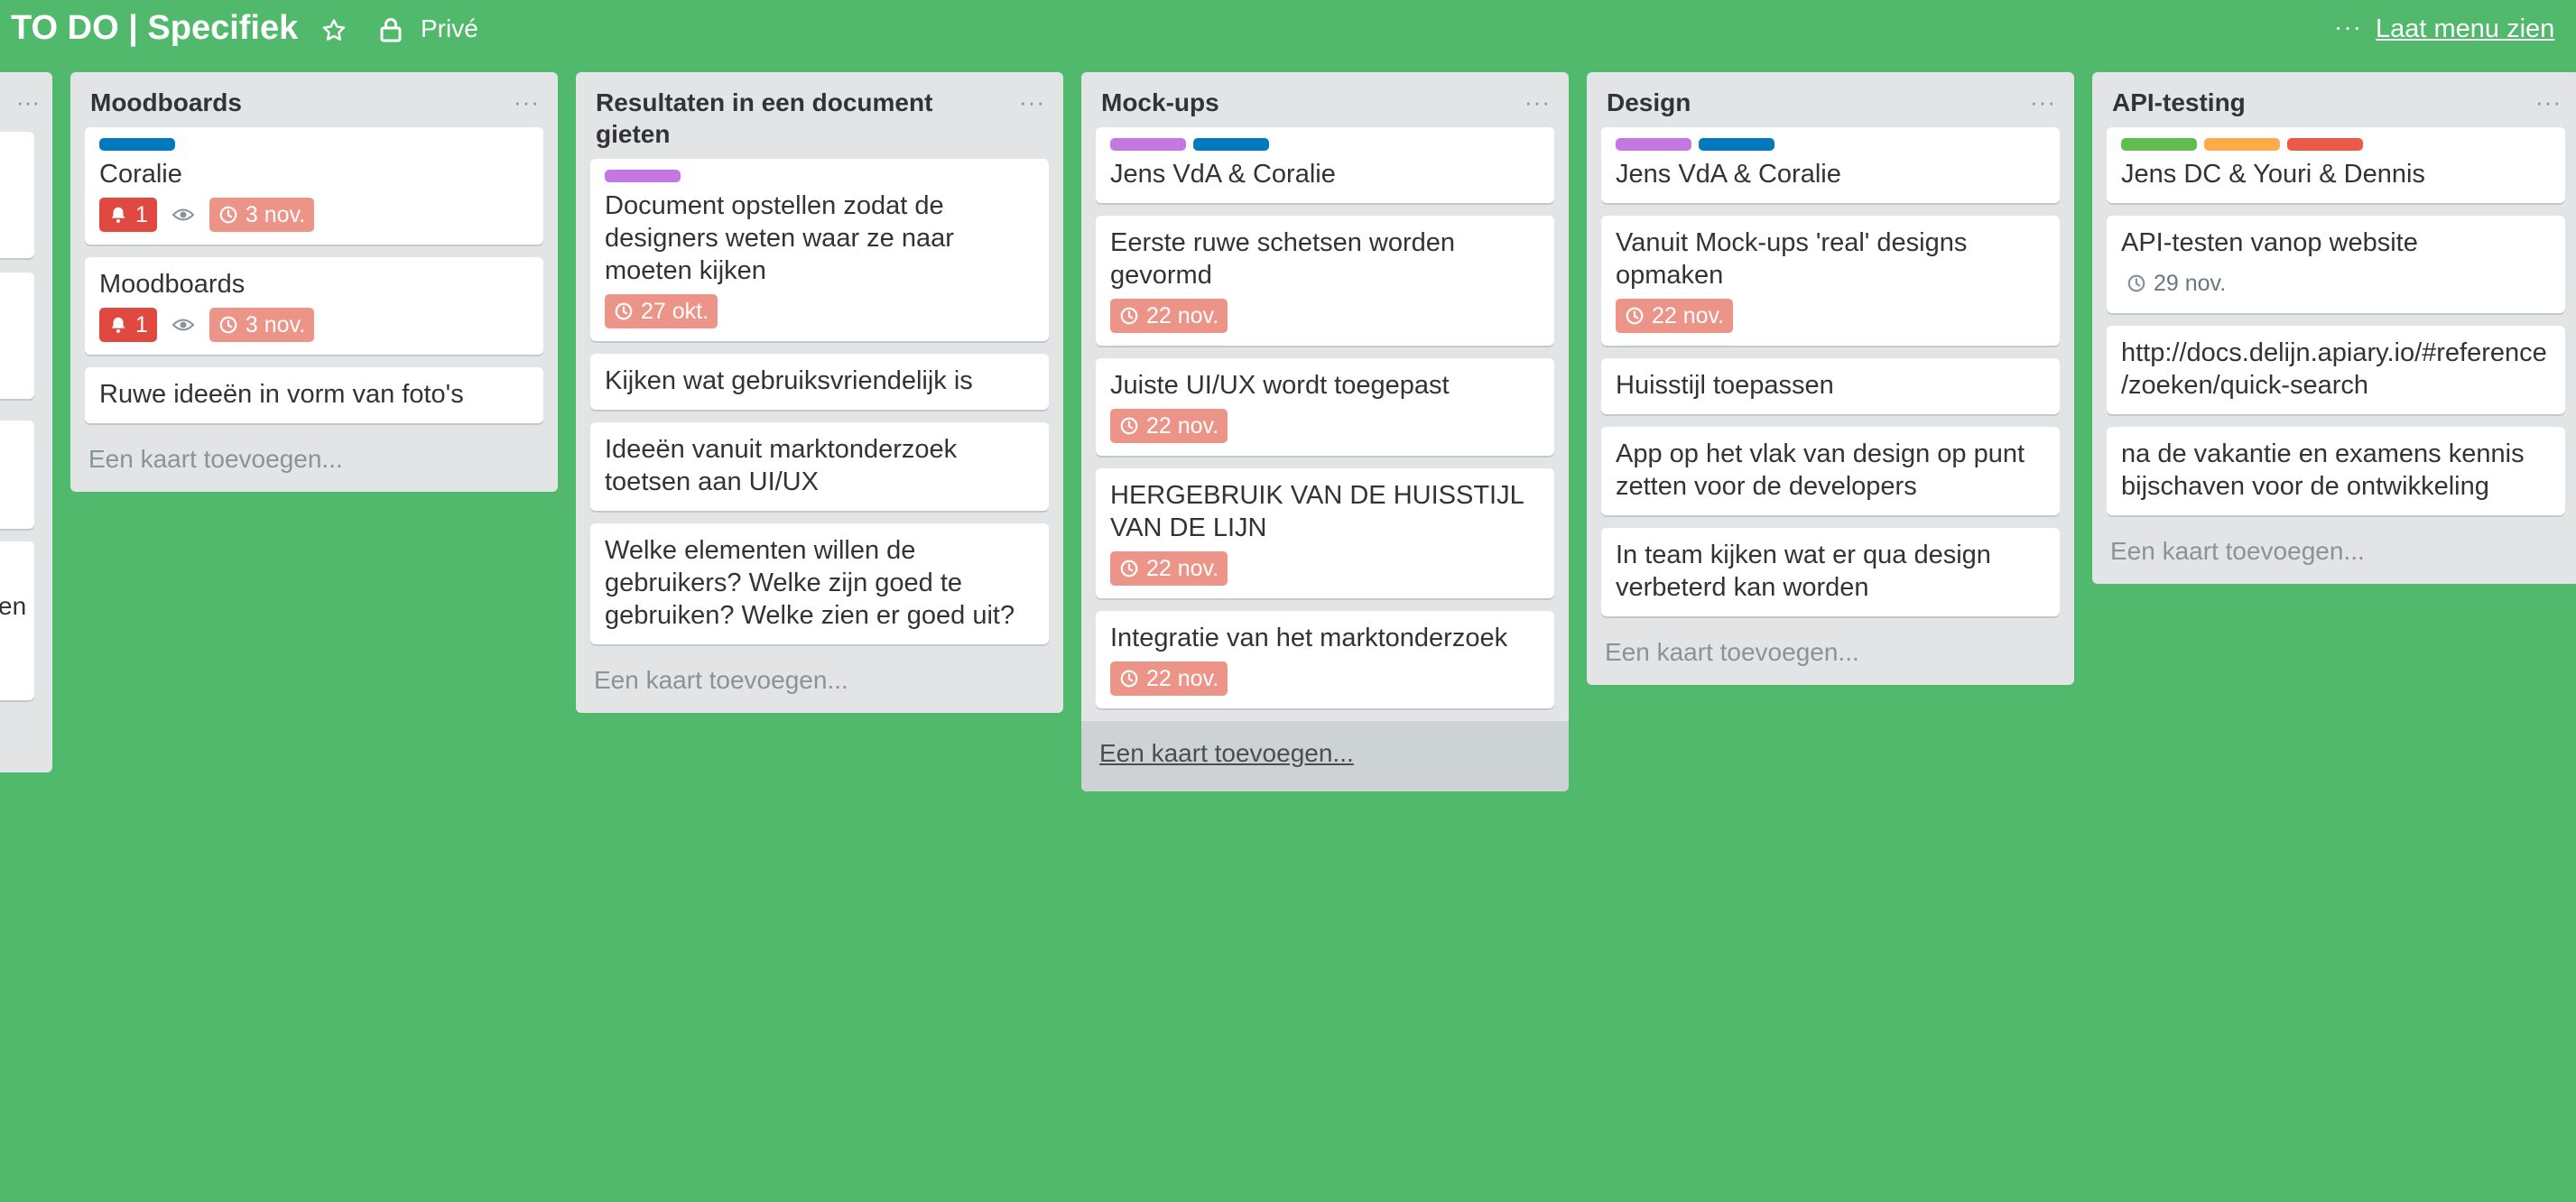 The height and width of the screenshot is (1202, 2576). What do you see at coordinates (13, 606) in the screenshot?
I see `card-text-fragment: en` at bounding box center [13, 606].